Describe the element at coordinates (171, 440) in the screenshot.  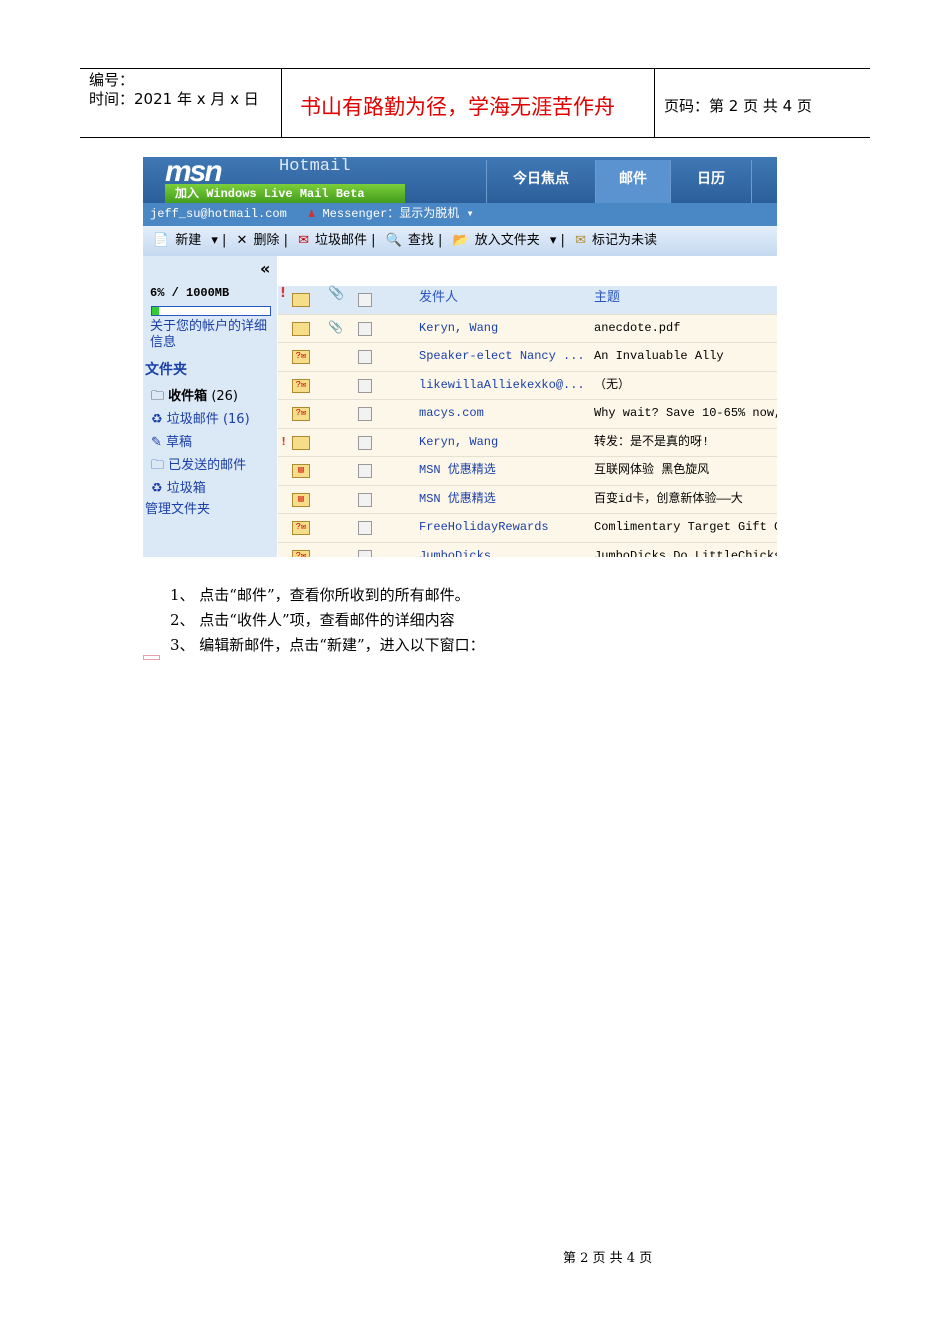
I see `folder-drafts: ✎ 草稿` at that location.